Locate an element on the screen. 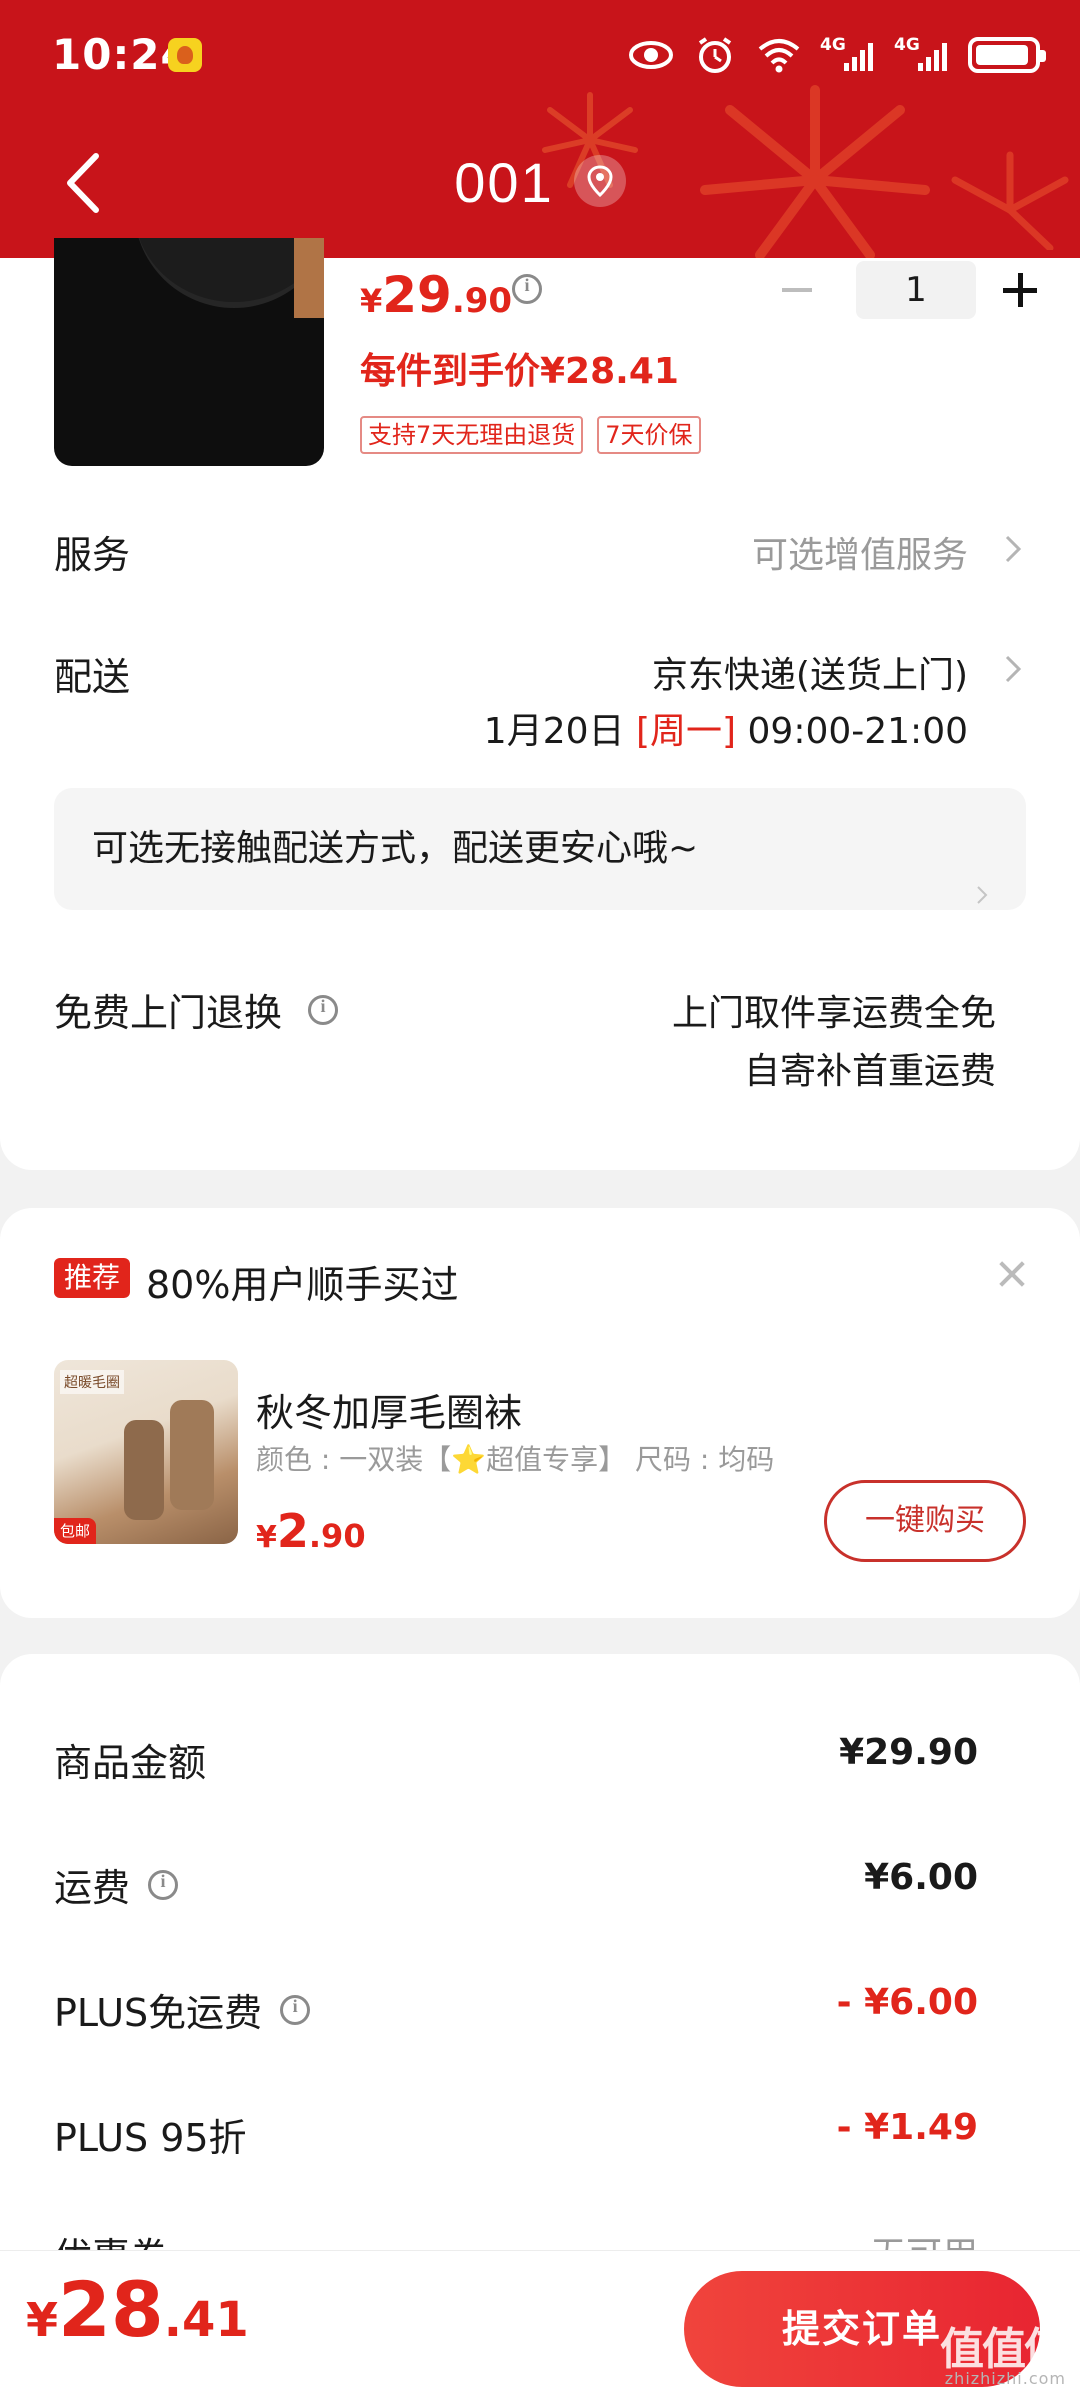 This screenshot has height=2400, width=1080. per-item-price: 每件到手价¥28.41 is located at coordinates (519, 371).